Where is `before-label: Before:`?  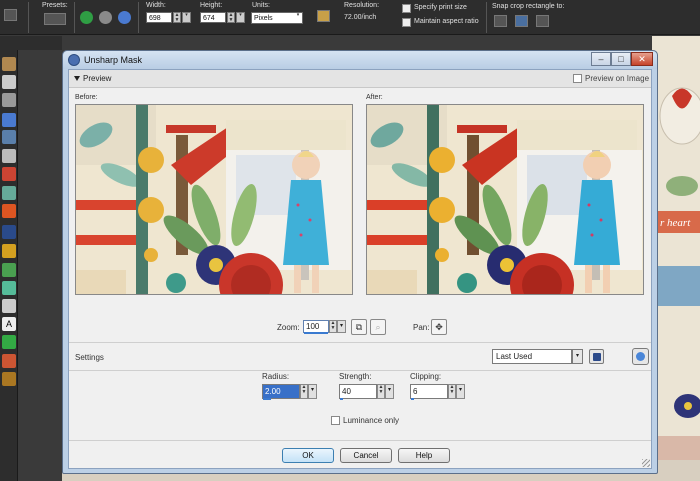
before-label: Before: is located at coordinates (86, 97).